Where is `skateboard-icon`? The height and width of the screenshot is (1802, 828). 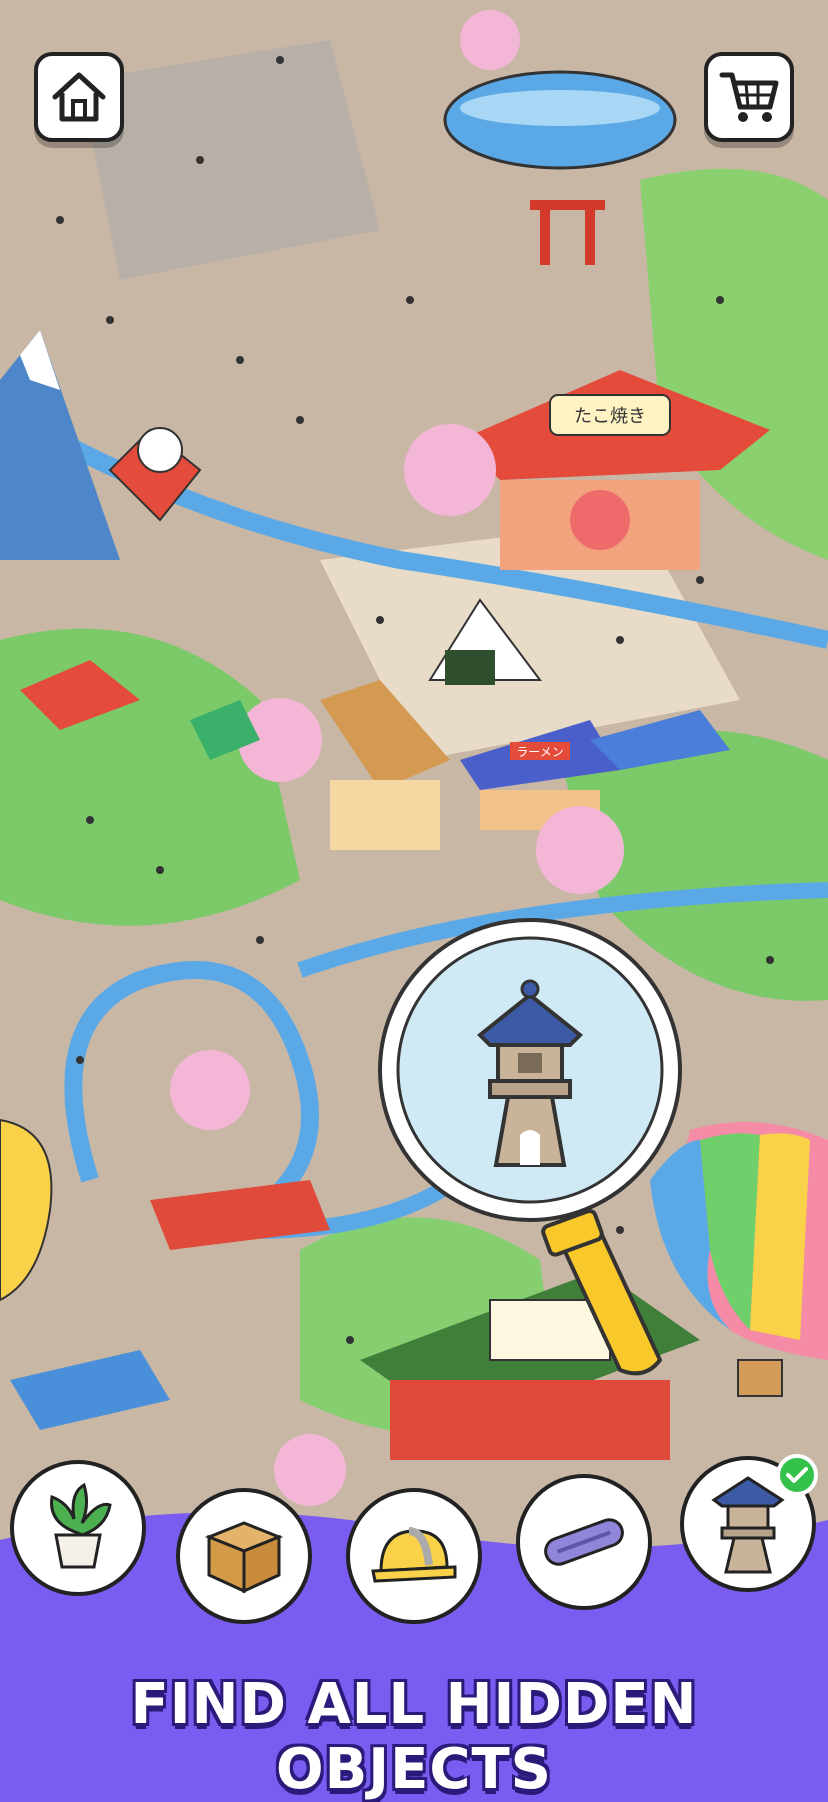
skateboard-icon is located at coordinates (584, 1542).